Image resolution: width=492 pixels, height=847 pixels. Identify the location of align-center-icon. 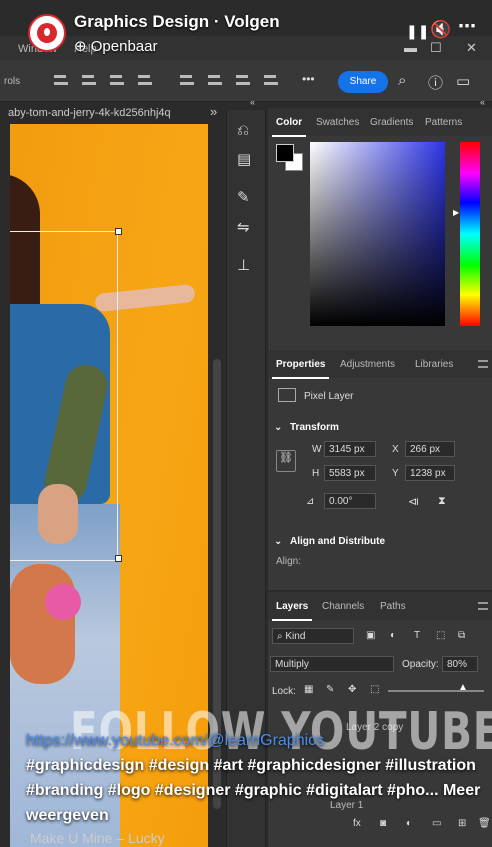
(89, 81).